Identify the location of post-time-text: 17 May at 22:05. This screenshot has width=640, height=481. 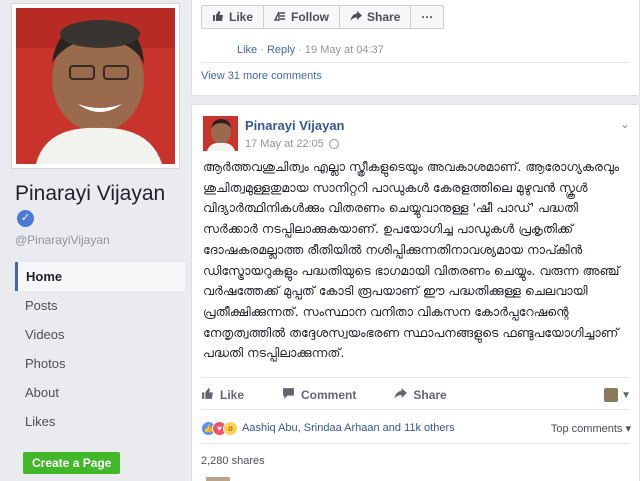
(284, 144).